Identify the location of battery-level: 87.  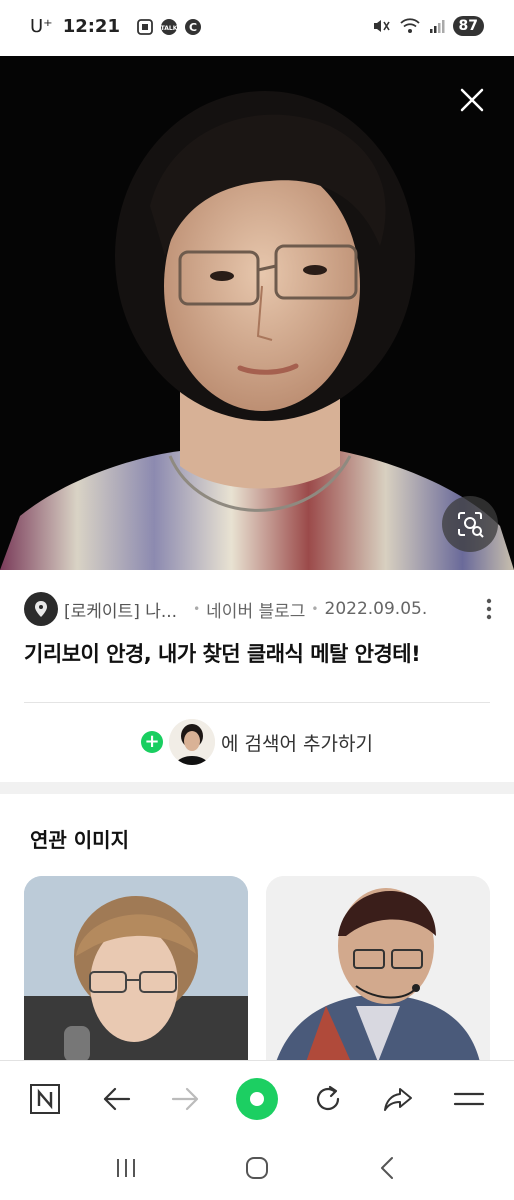
(468, 26).